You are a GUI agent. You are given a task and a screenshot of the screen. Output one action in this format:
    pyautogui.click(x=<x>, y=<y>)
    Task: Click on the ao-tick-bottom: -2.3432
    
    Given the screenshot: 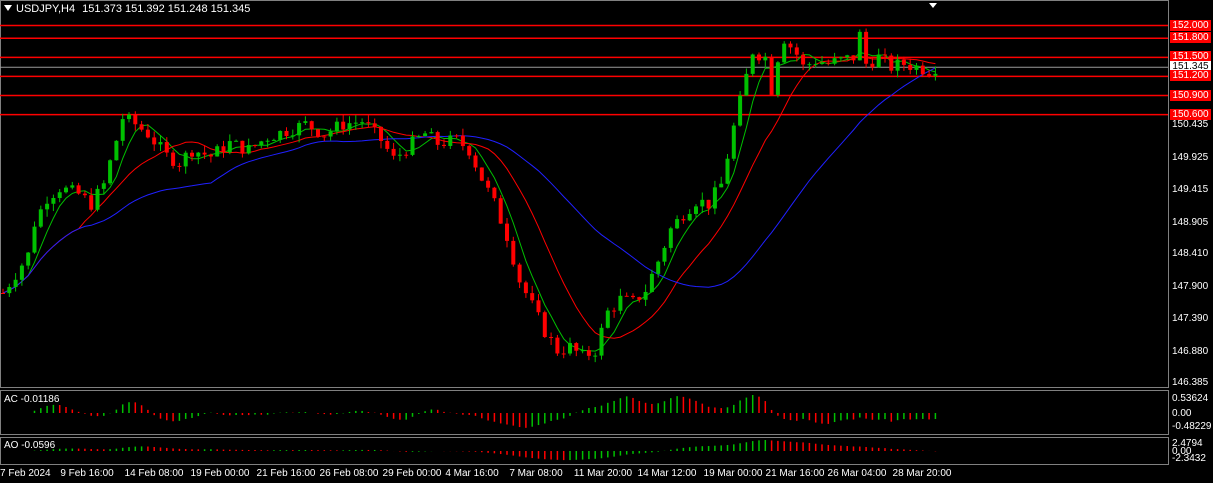 What is the action you would take?
    pyautogui.click(x=1189, y=458)
    